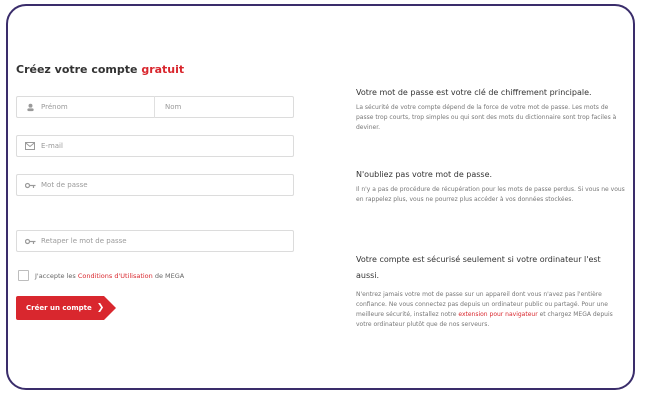  What do you see at coordinates (59, 308) in the screenshot?
I see `create-account-label: Créer un compte` at bounding box center [59, 308].